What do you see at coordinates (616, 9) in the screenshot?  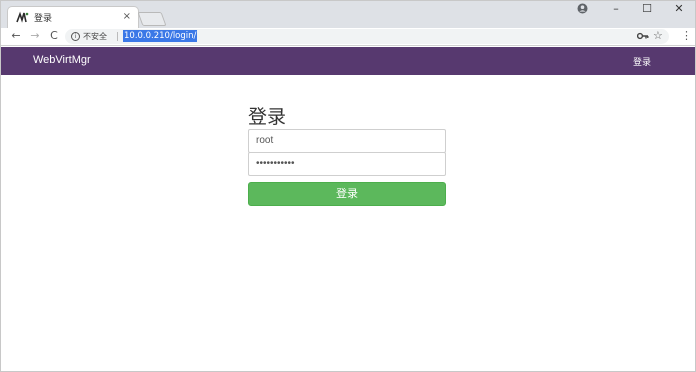 I see `minimize-button: –` at bounding box center [616, 9].